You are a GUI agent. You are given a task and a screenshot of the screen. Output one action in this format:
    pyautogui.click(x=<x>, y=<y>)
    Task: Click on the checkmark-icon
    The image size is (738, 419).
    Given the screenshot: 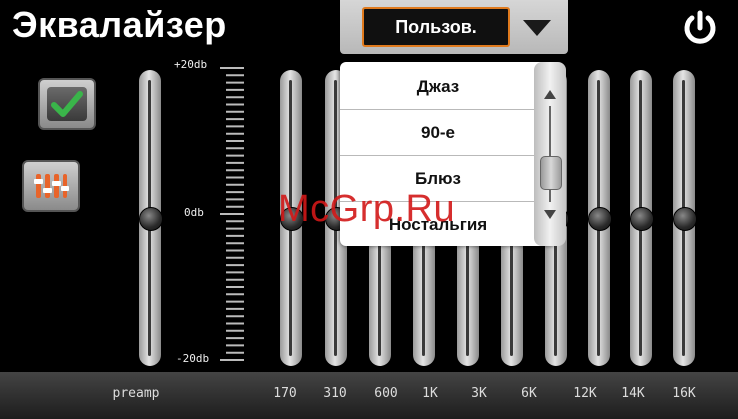 What is the action you would take?
    pyautogui.click(x=67, y=104)
    